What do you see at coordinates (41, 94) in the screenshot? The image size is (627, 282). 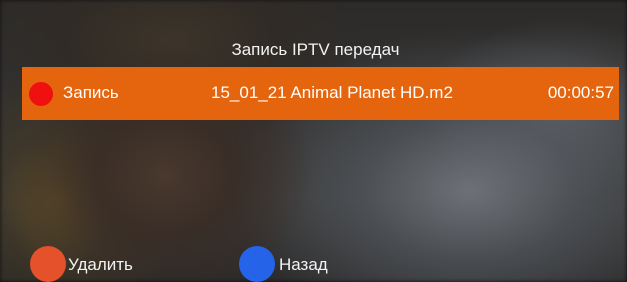 I see `record-dot-icon` at bounding box center [41, 94].